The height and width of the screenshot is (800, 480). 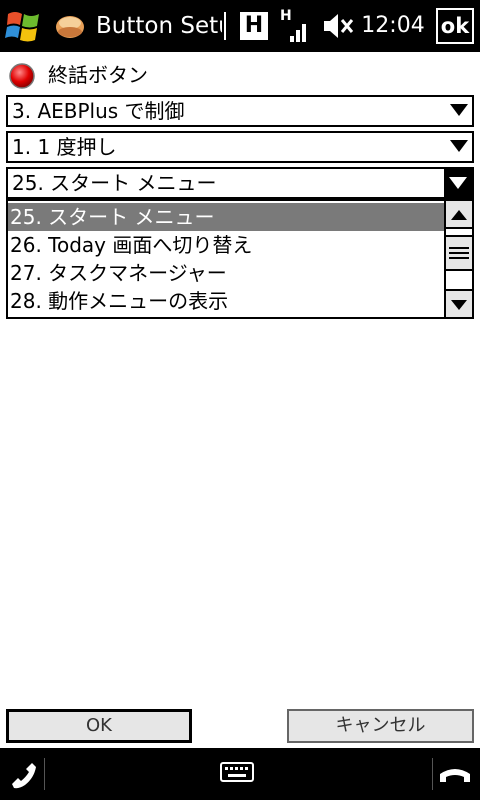 What do you see at coordinates (240, 111) in the screenshot?
I see `action-type-dropdown: 3. AEBPlus で制御` at bounding box center [240, 111].